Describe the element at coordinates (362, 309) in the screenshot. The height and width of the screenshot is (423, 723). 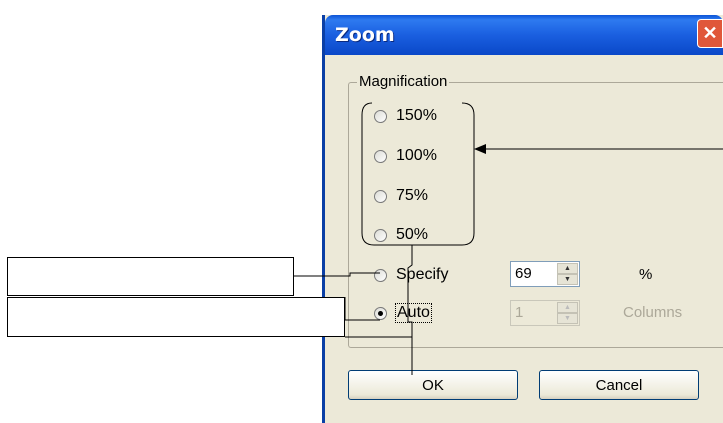
I see `auto-leader` at that location.